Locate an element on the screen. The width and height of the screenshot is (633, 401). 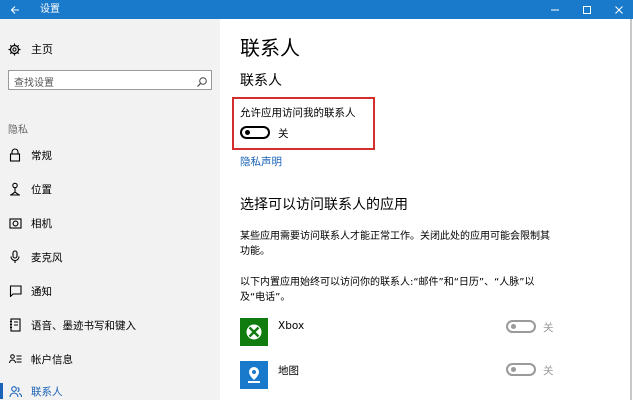
search-placeholder: 查找设置 is located at coordinates (34, 83).